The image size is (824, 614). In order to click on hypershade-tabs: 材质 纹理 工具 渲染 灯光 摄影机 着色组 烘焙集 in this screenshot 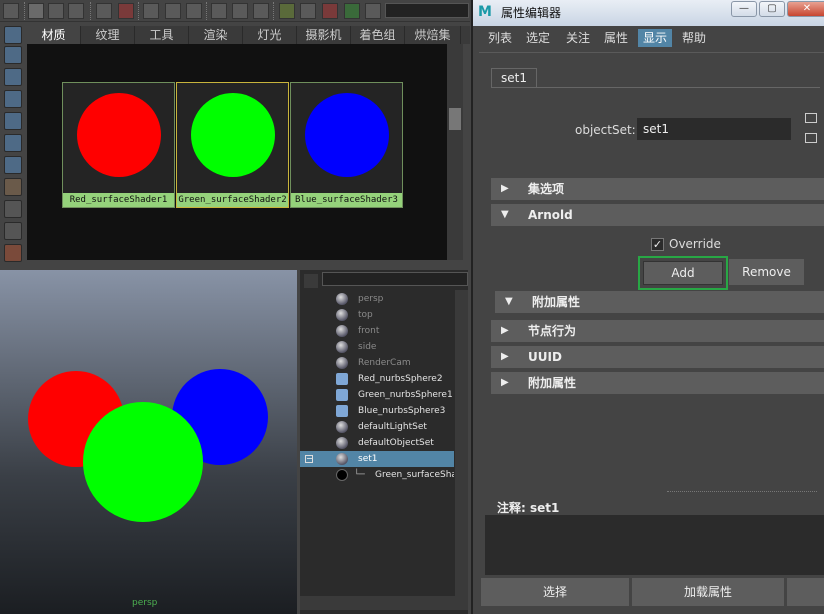, I will do `click(248, 35)`.